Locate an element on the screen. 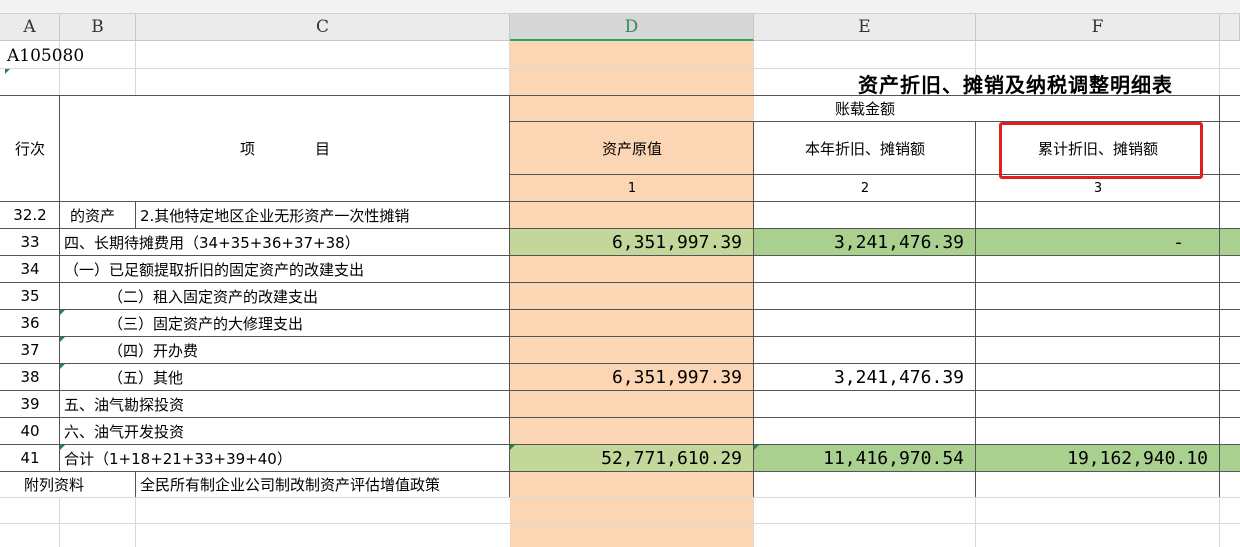 Image resolution: width=1240 pixels, height=547 pixels. row-number: 41 is located at coordinates (30, 458).